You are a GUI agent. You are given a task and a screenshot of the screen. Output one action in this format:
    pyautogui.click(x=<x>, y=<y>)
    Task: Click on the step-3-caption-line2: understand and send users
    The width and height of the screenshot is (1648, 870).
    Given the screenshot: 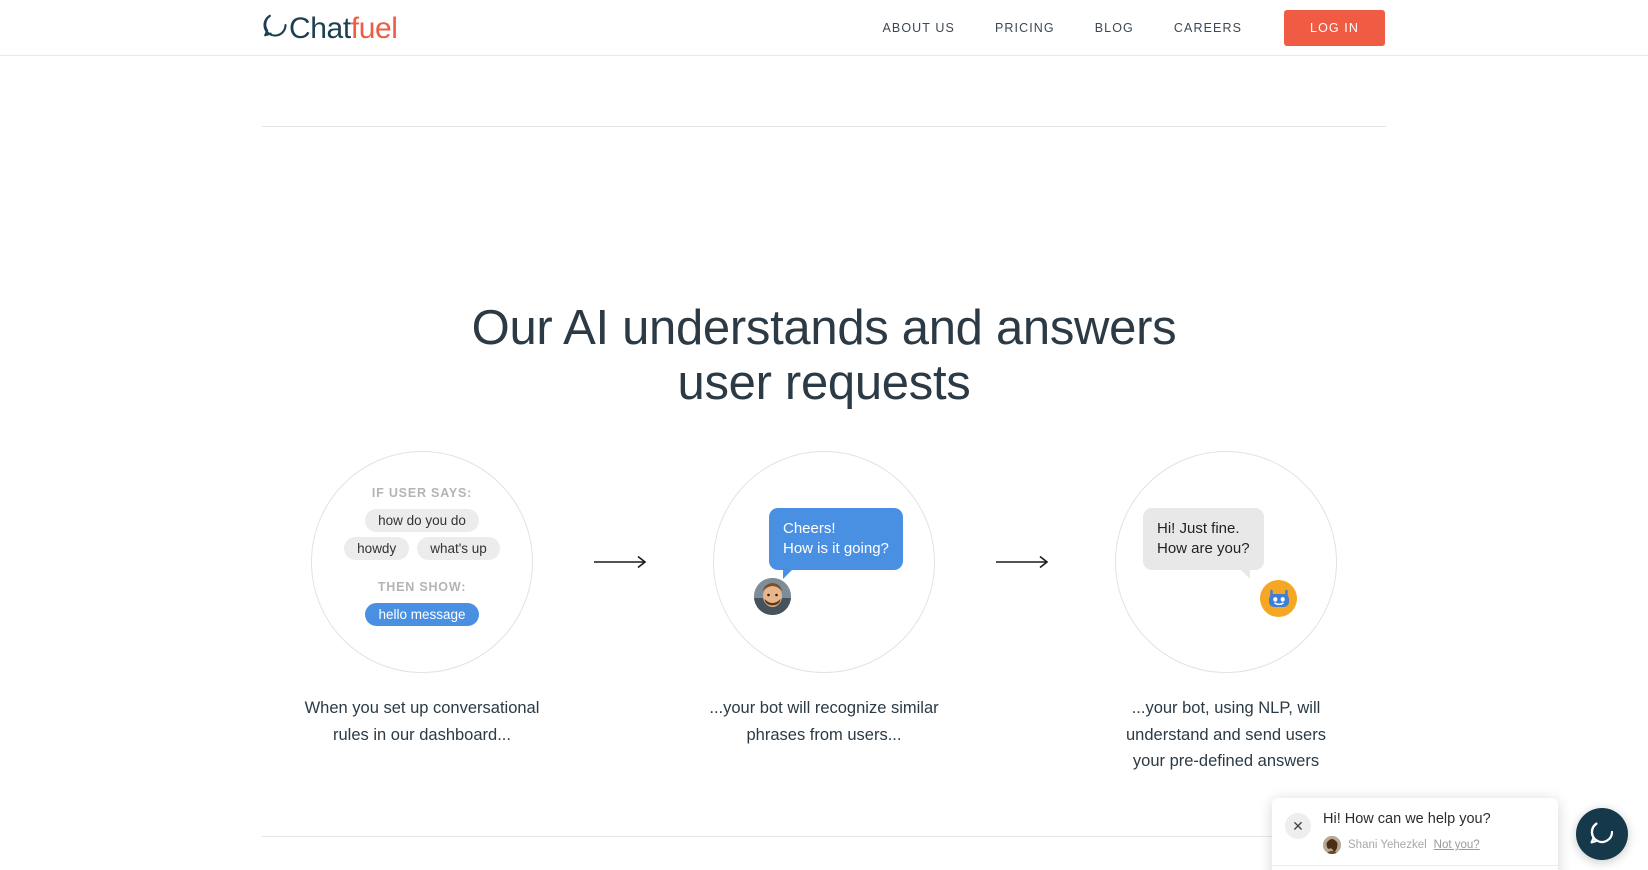 What is the action you would take?
    pyautogui.click(x=1226, y=734)
    